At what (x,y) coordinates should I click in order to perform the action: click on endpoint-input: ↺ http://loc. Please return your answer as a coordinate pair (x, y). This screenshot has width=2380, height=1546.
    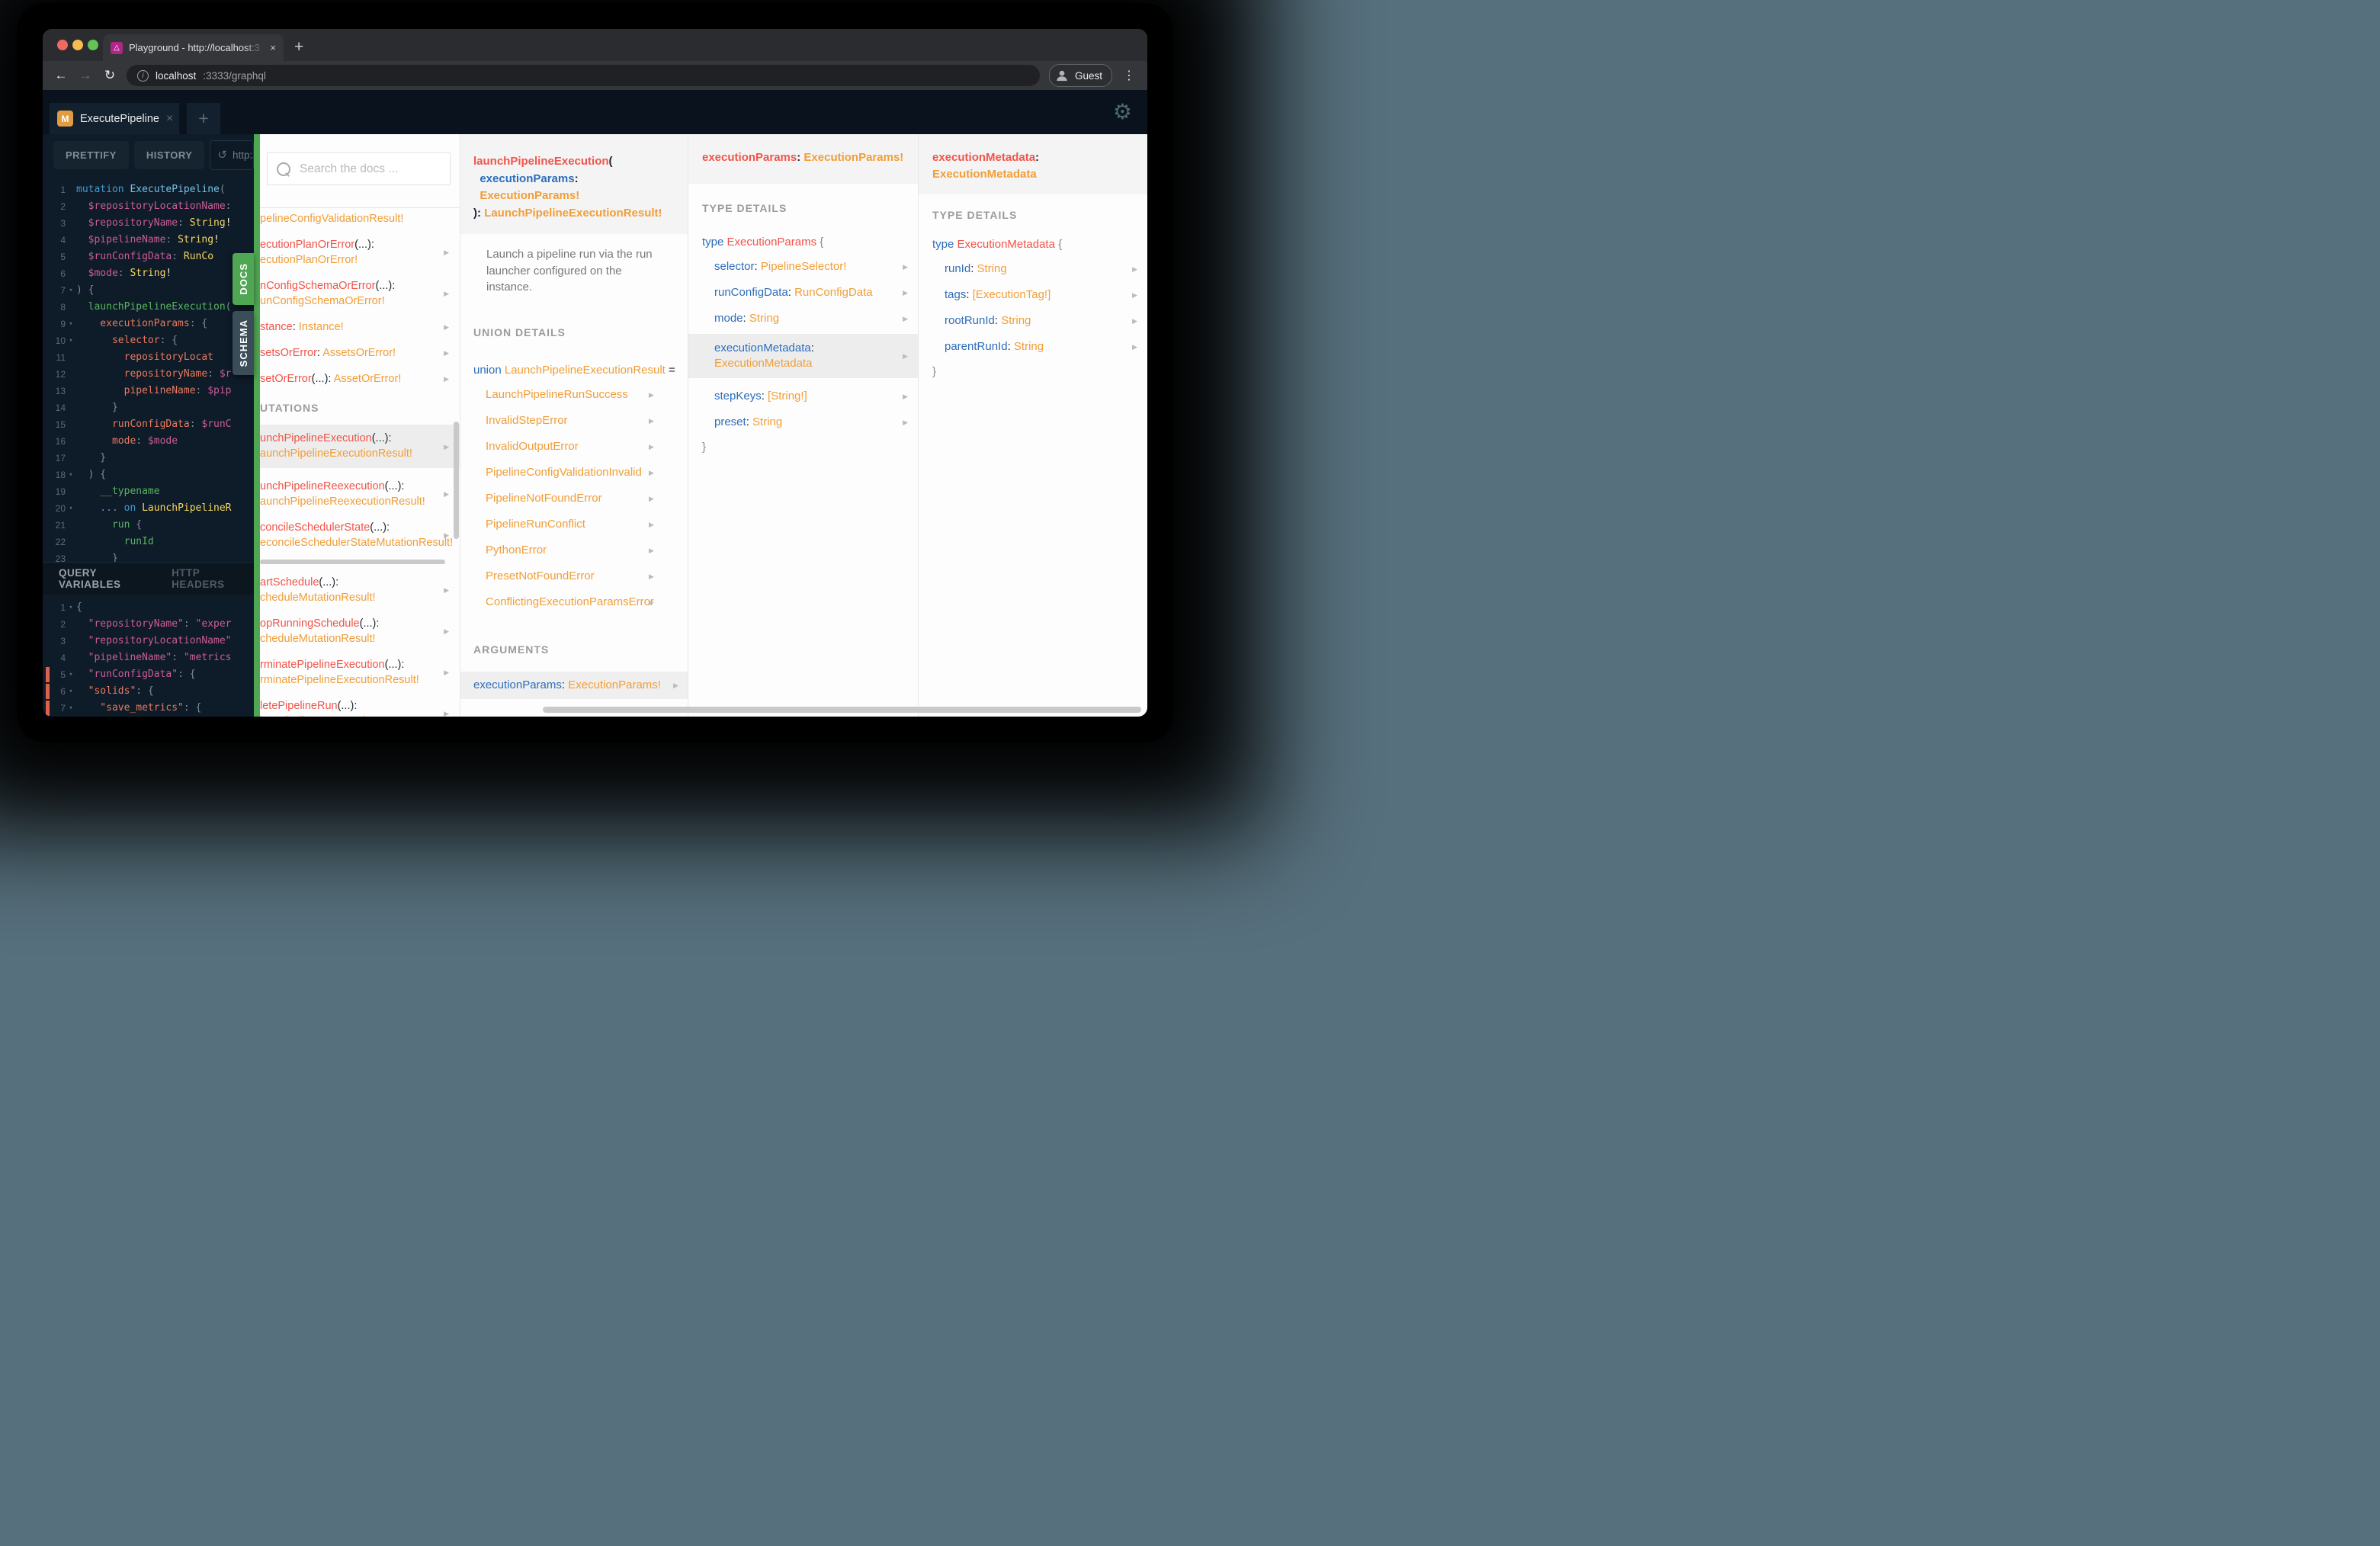
    Looking at the image, I should click on (232, 155).